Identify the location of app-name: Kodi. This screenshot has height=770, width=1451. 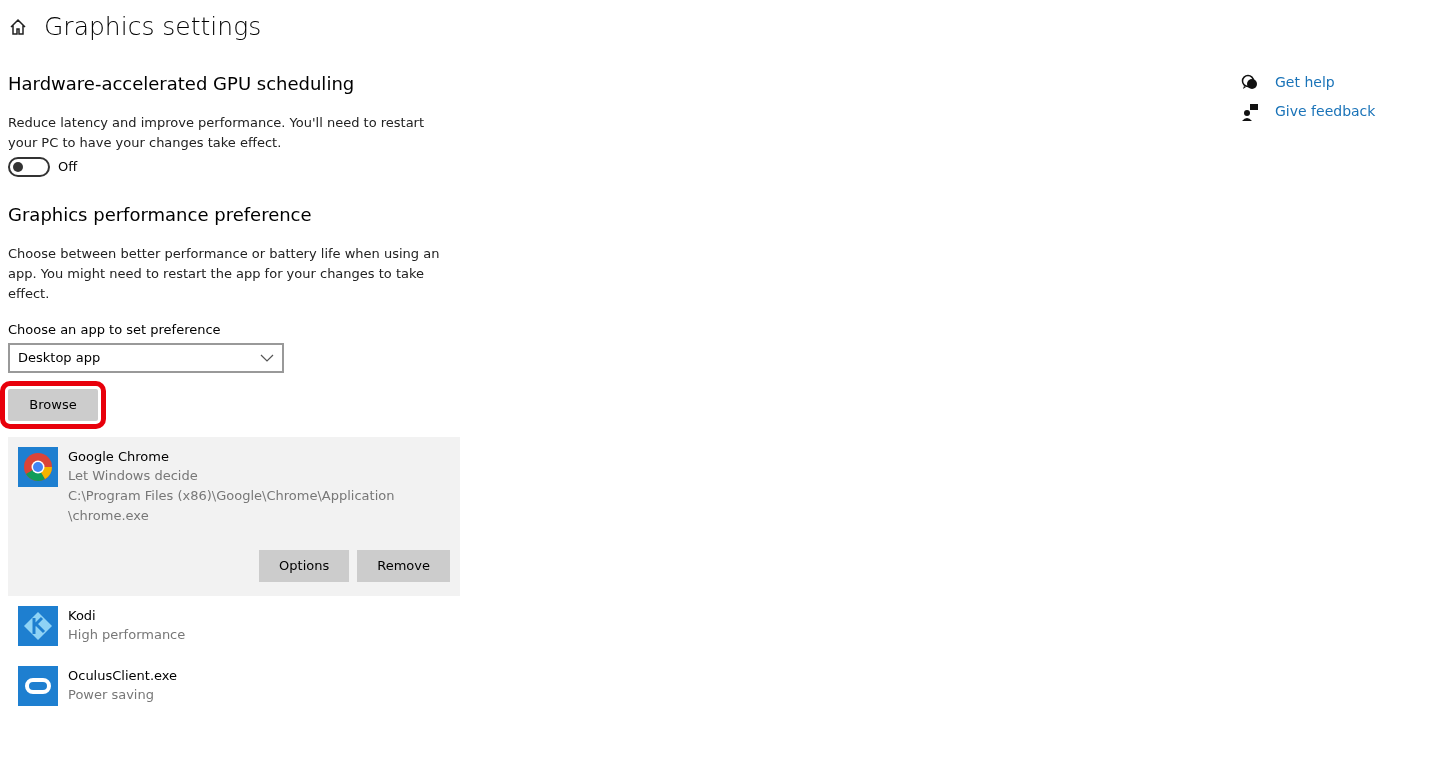
(82, 615).